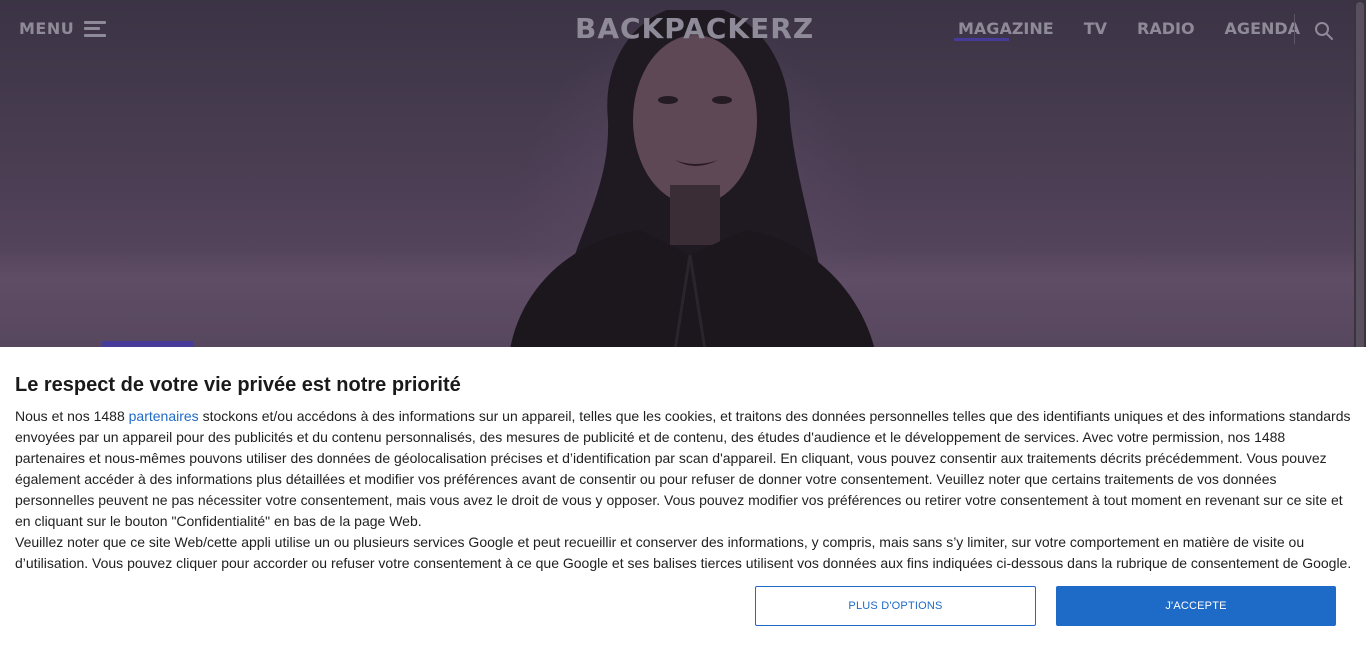 This screenshot has height=651, width=1366. I want to click on more-options-button: PLUS D'OPTIONS, so click(895, 606).